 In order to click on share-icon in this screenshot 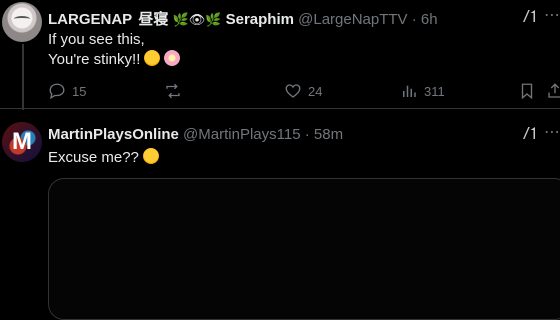, I will do `click(554, 90)`.